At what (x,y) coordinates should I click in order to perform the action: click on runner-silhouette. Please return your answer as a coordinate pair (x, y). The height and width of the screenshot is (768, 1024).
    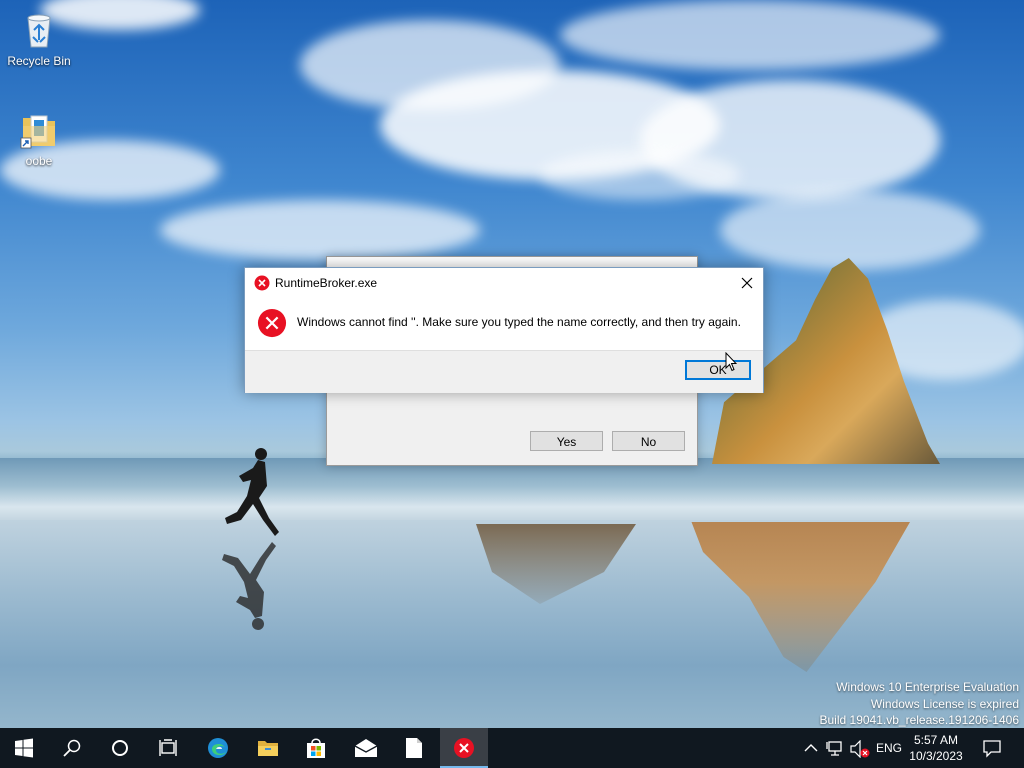
    Looking at the image, I should click on (252, 492).